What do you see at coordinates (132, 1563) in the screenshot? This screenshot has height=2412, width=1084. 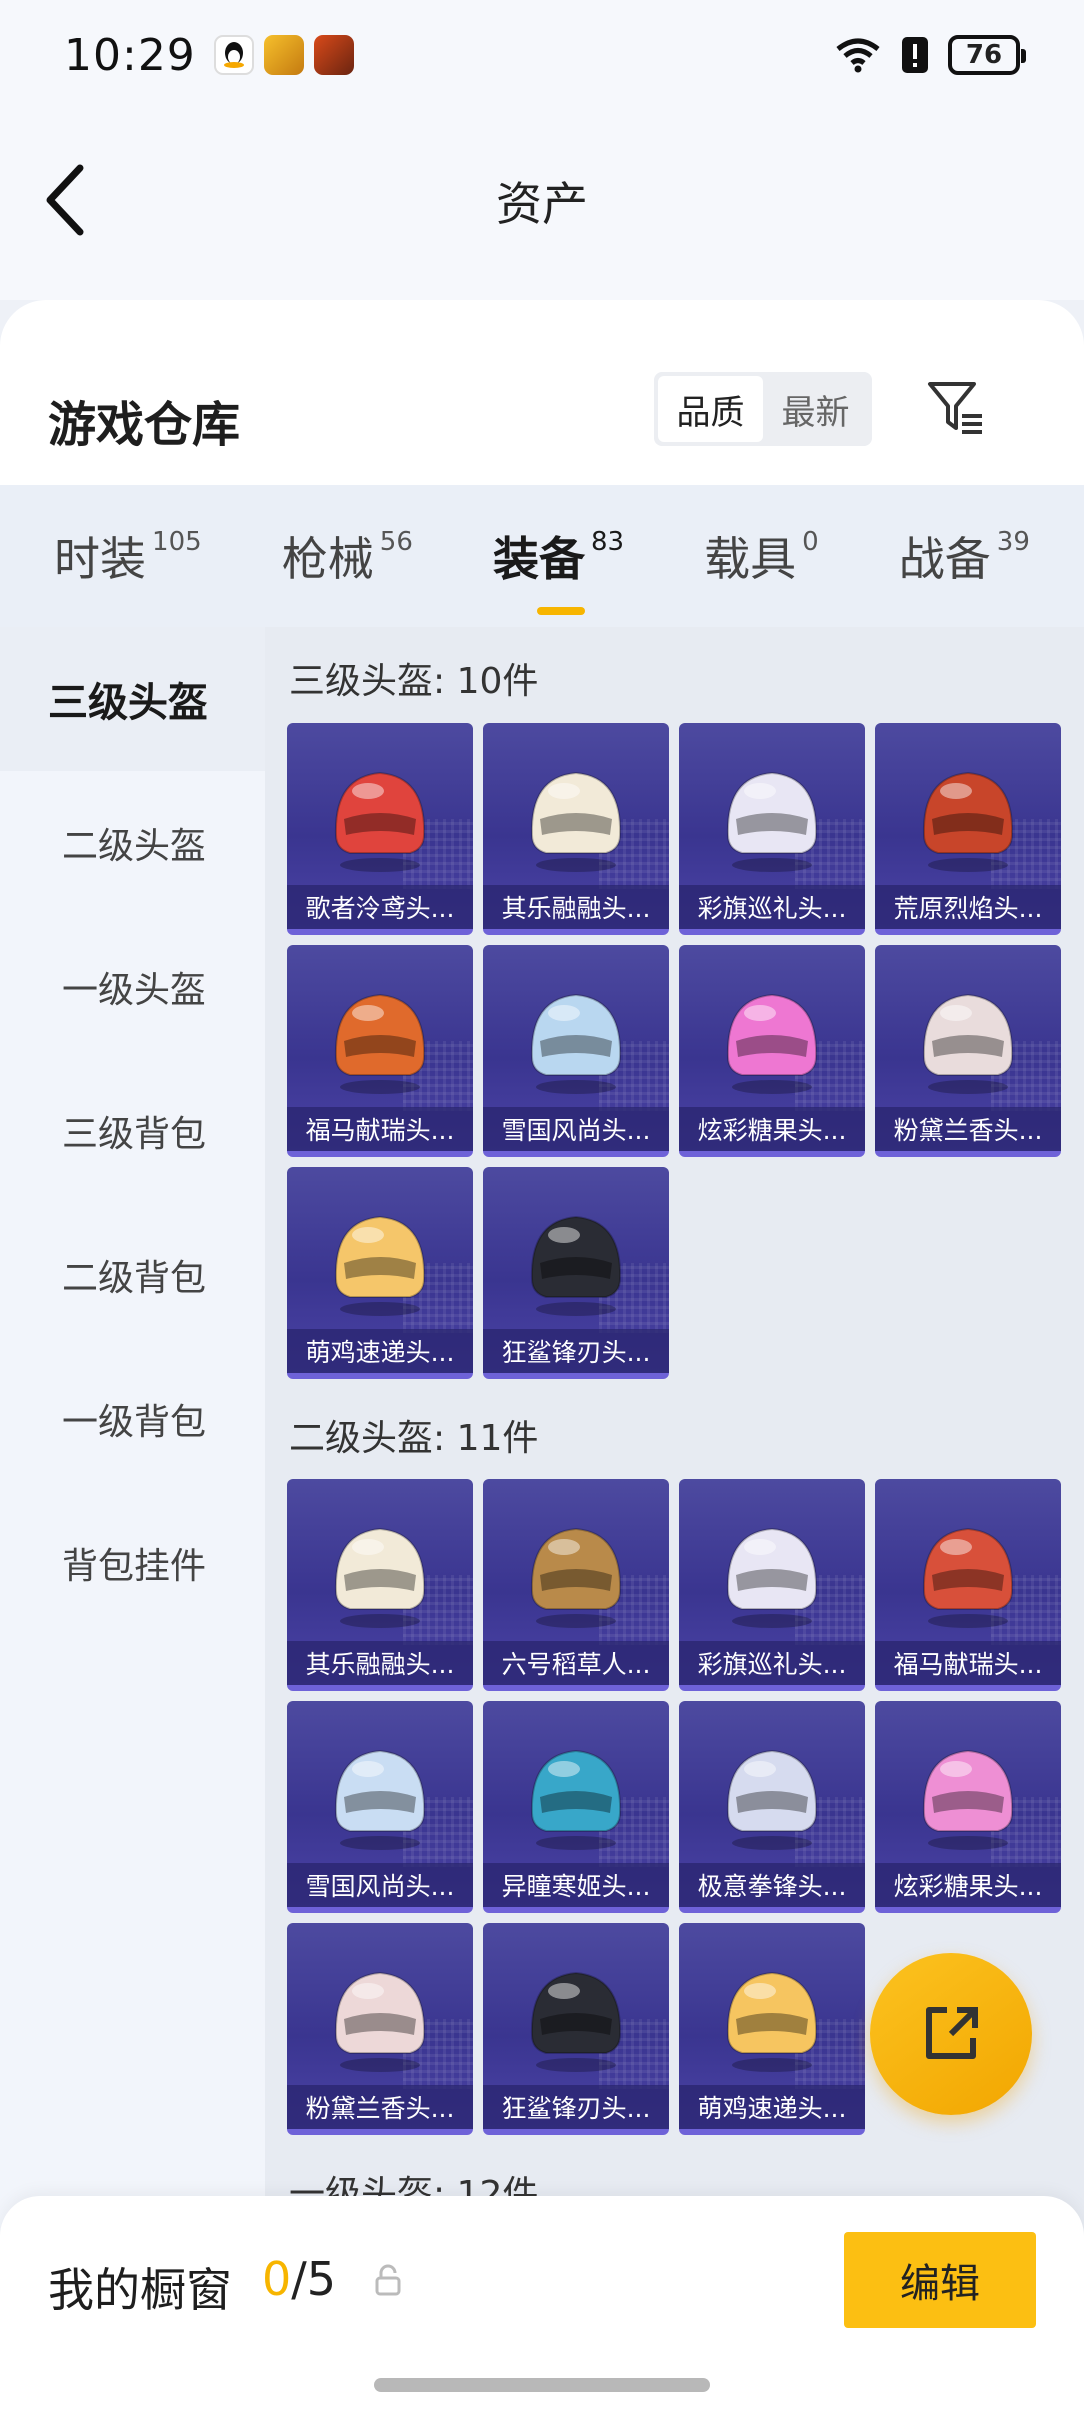 I see `sidebar-item-backpack-charm: 背包挂件` at bounding box center [132, 1563].